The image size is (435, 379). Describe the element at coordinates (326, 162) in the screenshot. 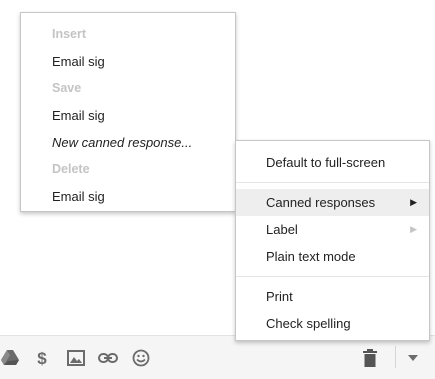

I see `default-full-screen-label: Default to full-screen` at that location.